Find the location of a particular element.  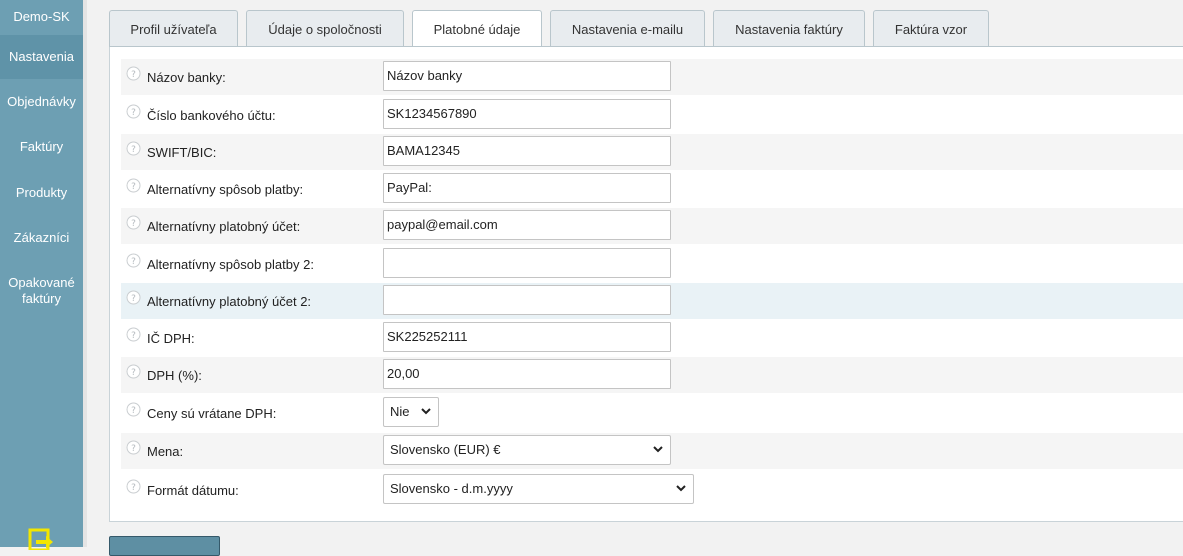

vat-id-label: IČ DPH: is located at coordinates (171, 338).